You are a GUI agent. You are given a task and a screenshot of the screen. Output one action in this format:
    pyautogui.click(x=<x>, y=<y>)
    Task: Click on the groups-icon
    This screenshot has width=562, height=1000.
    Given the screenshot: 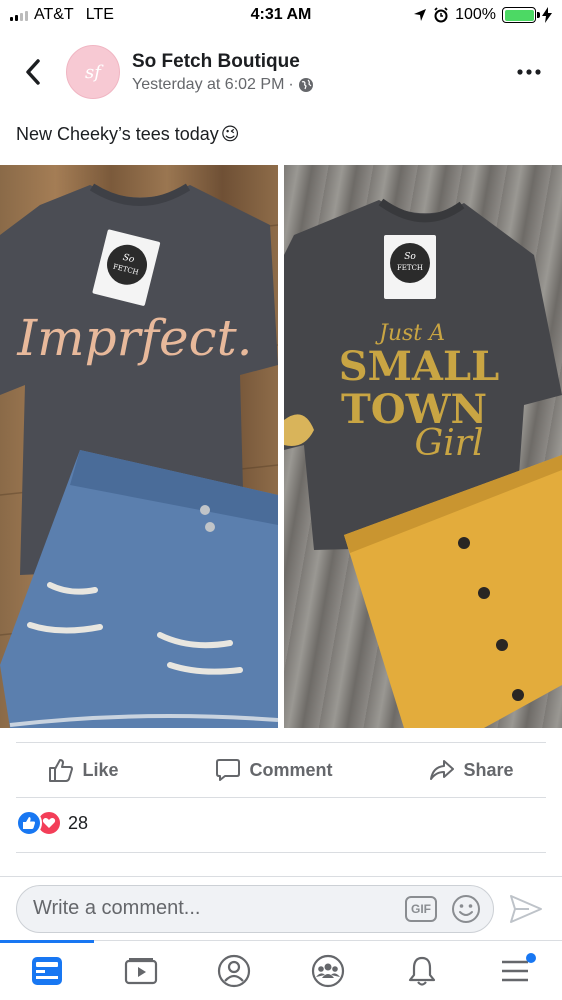 What is the action you would take?
    pyautogui.click(x=327, y=970)
    